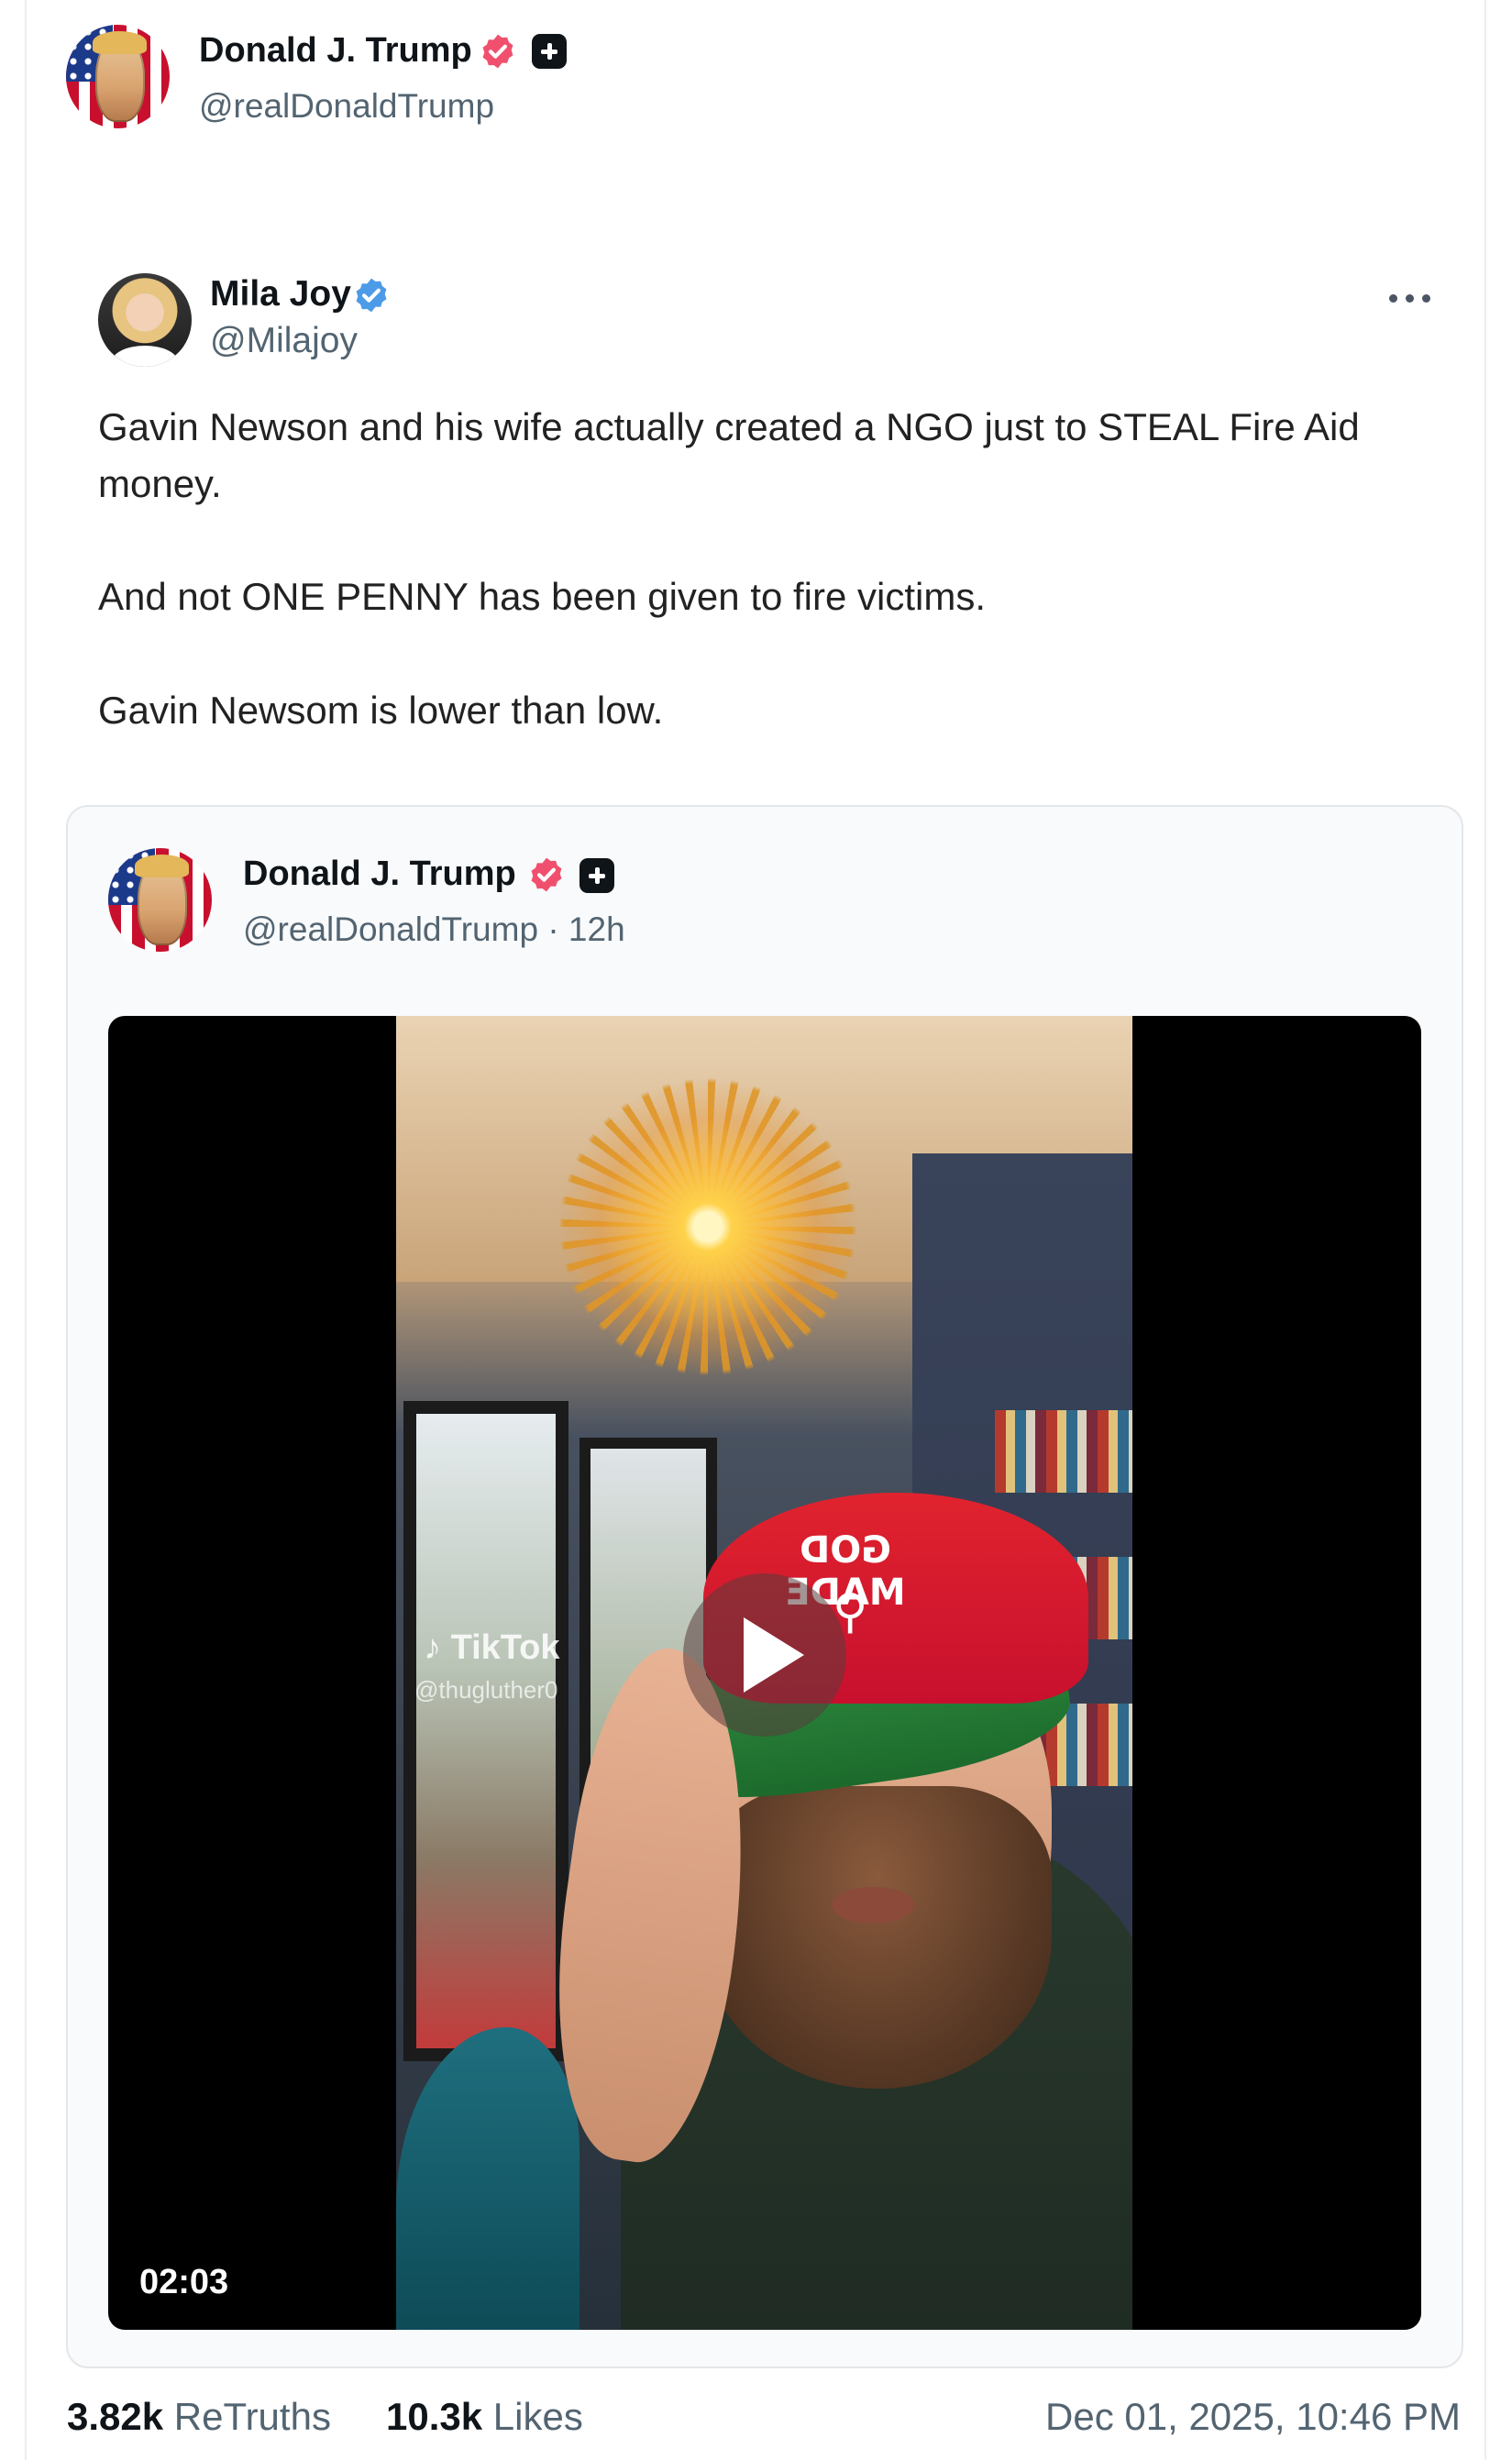 The height and width of the screenshot is (2460, 1512). I want to click on author-name: Donald J. Trump, so click(335, 51).